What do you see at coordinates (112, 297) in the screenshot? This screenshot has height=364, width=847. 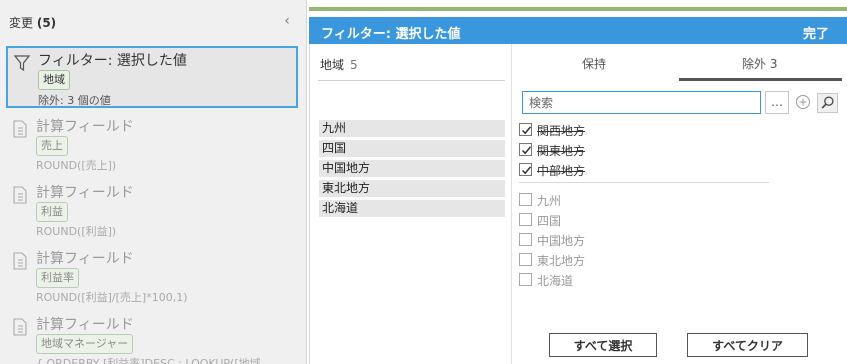 I see `change-description: ROUND([利益]/[売上]*100,1)` at bounding box center [112, 297].